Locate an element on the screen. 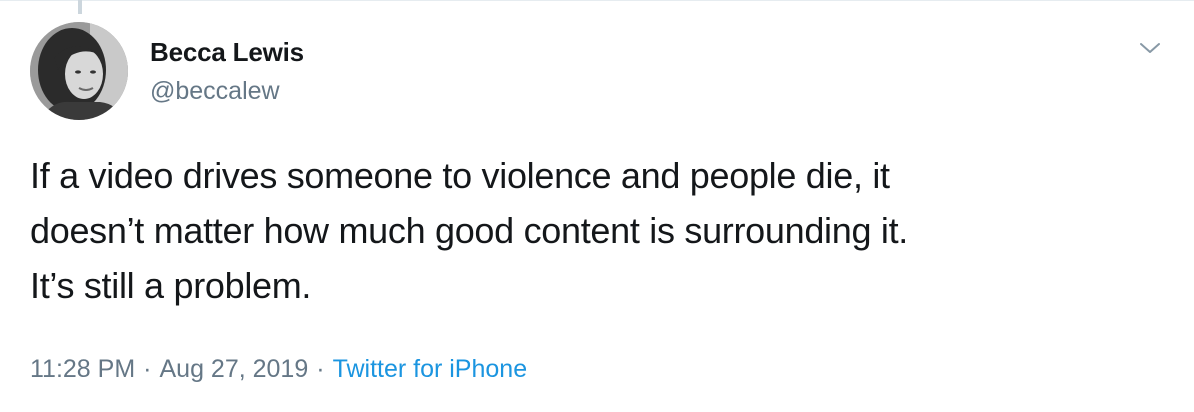 The width and height of the screenshot is (1194, 412). tweet-time: 11:28 PM is located at coordinates (82, 369).